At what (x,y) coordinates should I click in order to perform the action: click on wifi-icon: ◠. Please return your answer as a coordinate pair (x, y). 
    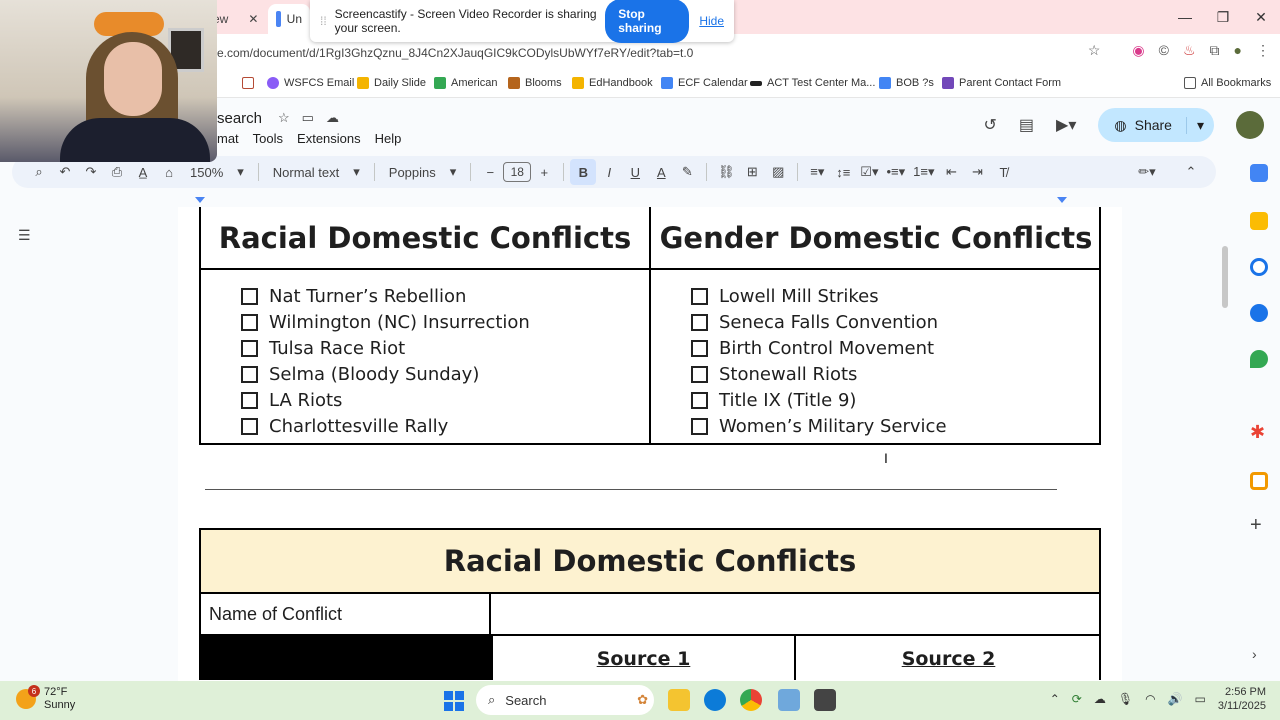
    Looking at the image, I should click on (1150, 699).